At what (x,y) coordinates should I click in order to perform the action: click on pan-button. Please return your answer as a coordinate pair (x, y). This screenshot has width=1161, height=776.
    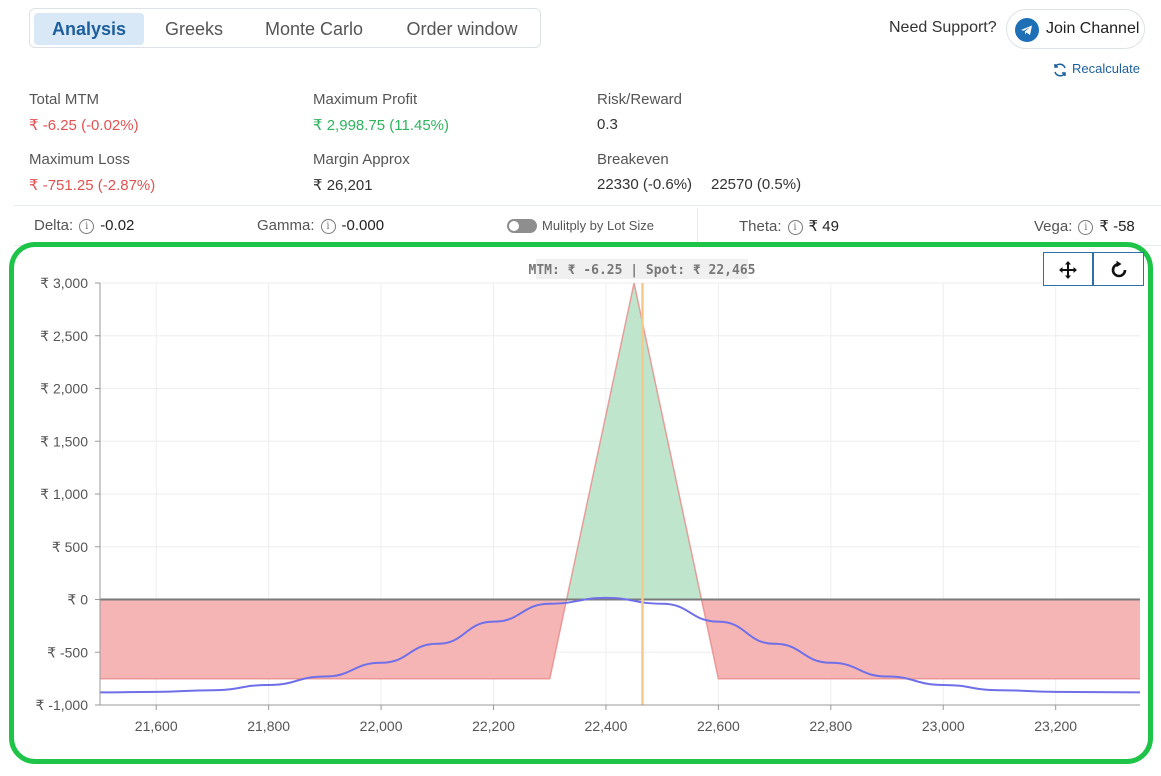
    Looking at the image, I should click on (1068, 269).